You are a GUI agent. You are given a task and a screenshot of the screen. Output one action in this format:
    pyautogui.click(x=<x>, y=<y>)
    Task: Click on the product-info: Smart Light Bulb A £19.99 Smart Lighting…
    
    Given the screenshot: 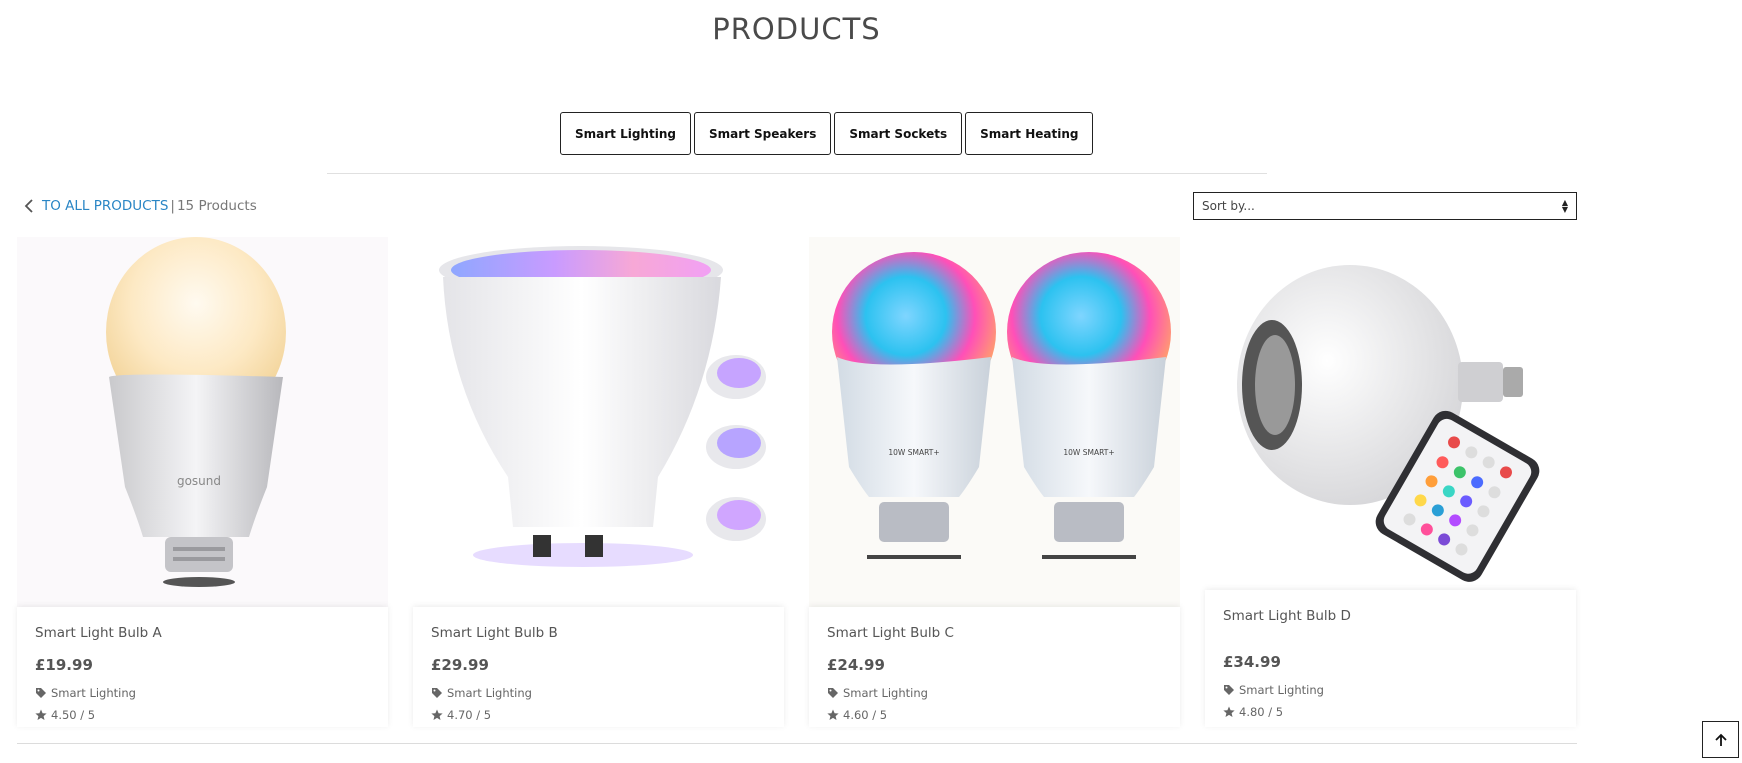 What is the action you would take?
    pyautogui.click(x=202, y=667)
    